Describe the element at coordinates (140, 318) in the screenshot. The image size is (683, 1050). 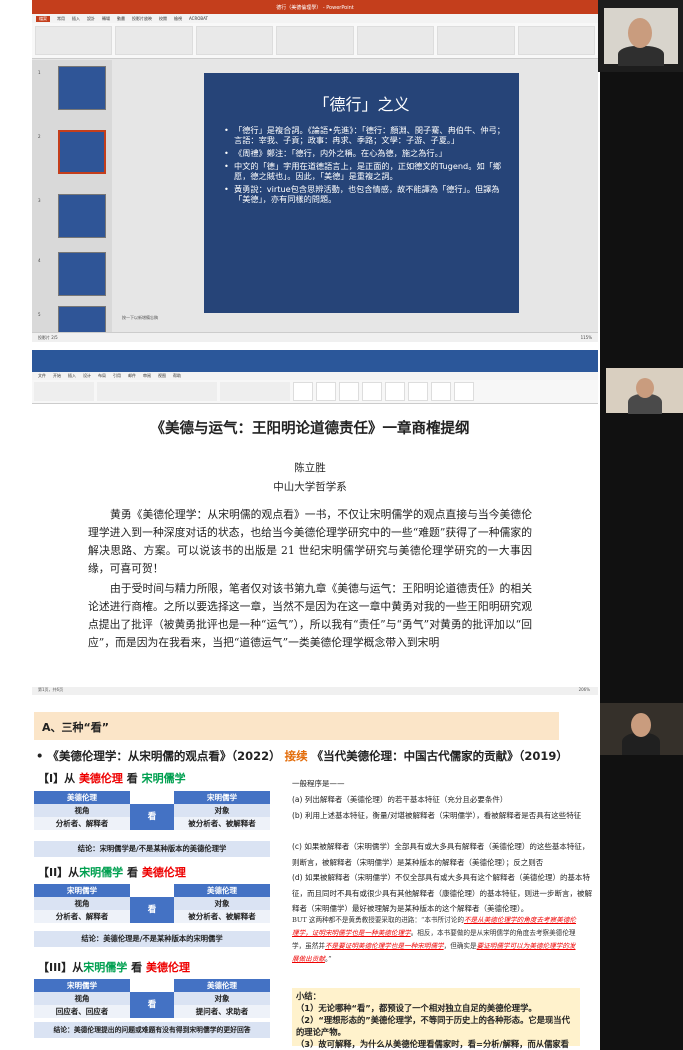
I see `notes-placeholder: 按一下以新增備忘稿` at that location.